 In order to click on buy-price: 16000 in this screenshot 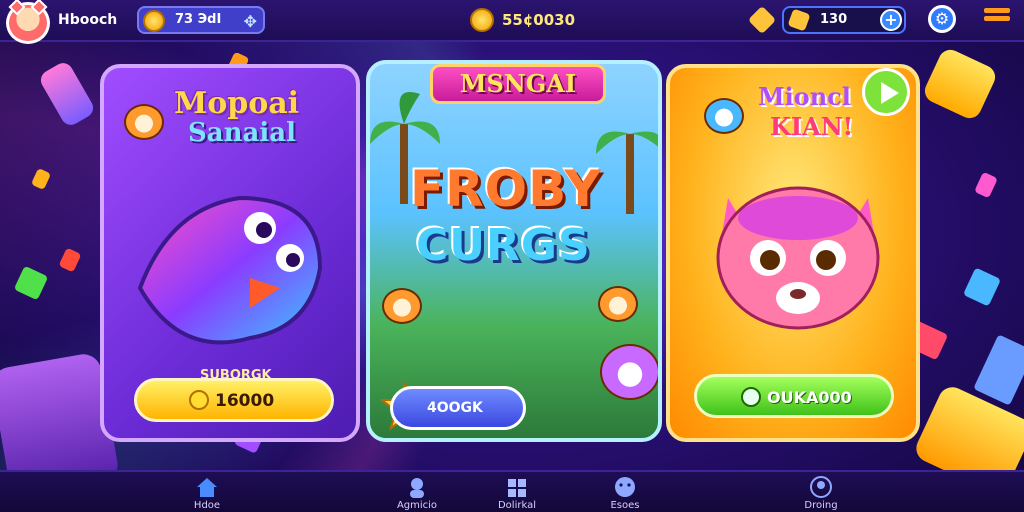, I will do `click(245, 401)`.